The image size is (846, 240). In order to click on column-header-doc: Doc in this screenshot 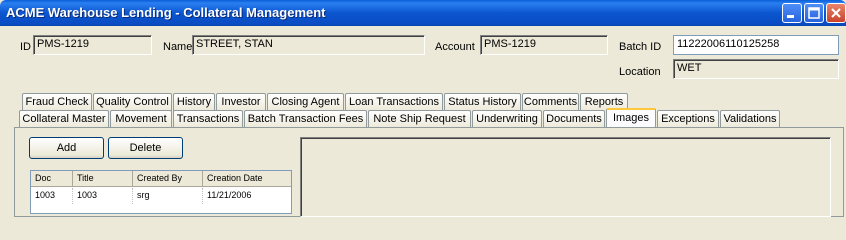, I will do `click(52, 179)`.